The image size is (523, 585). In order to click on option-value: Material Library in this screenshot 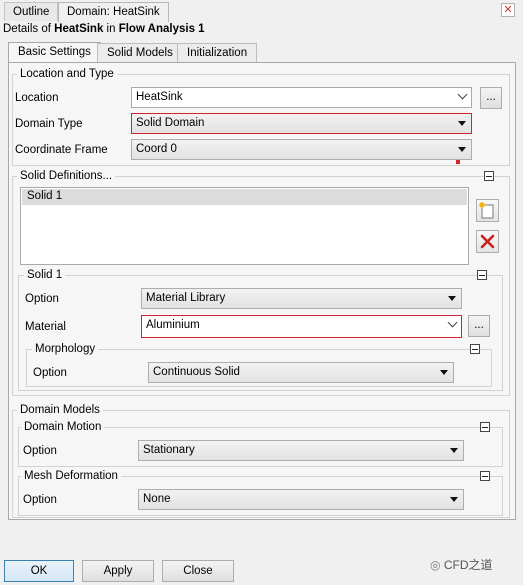, I will do `click(186, 298)`.